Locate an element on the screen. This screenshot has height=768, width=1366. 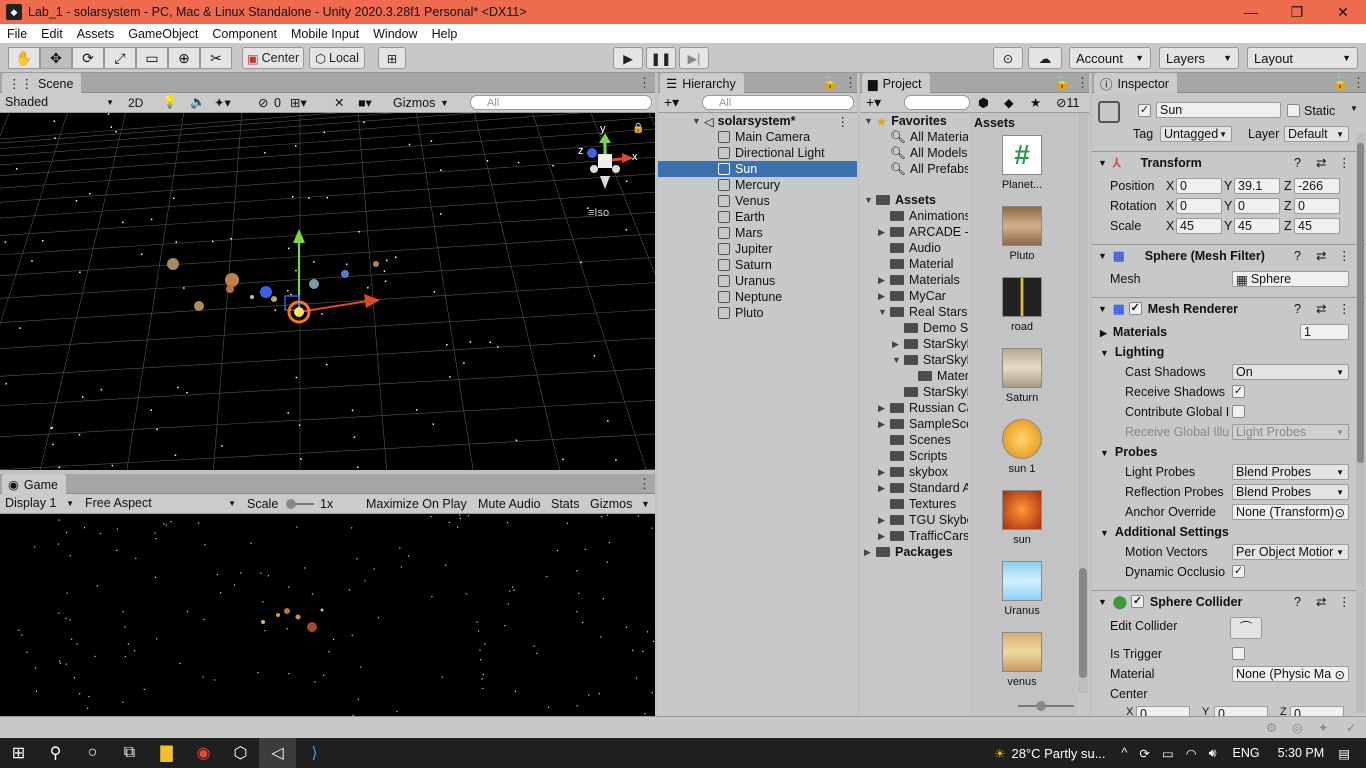
transform-header: ▼ ⅄ Transform ? ⇄ ⋮ is located at coordinates (1229, 162).